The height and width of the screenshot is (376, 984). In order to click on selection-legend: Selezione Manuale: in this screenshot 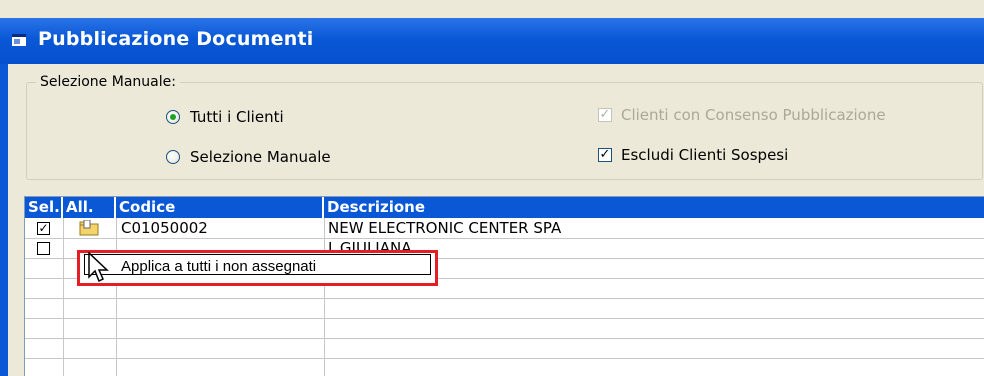, I will do `click(108, 82)`.